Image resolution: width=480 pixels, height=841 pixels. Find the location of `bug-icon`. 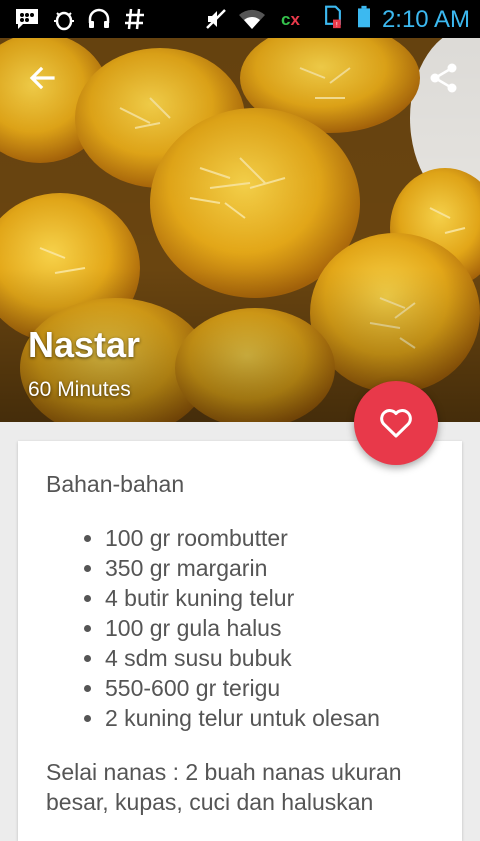

bug-icon is located at coordinates (64, 21).